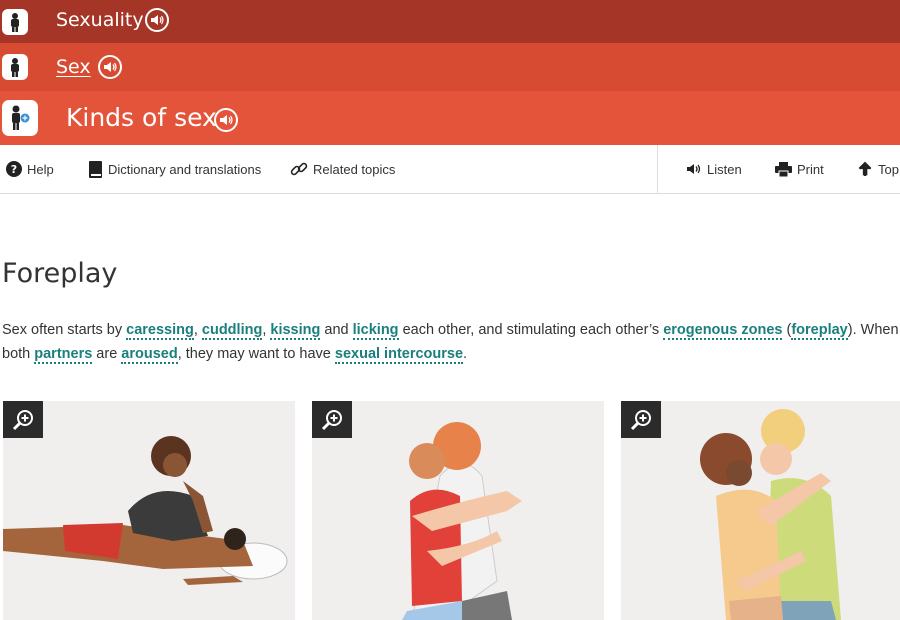 The width and height of the screenshot is (900, 620). What do you see at coordinates (450, 118) in the screenshot?
I see `breadcrumb-level-3: Kinds of sex` at bounding box center [450, 118].